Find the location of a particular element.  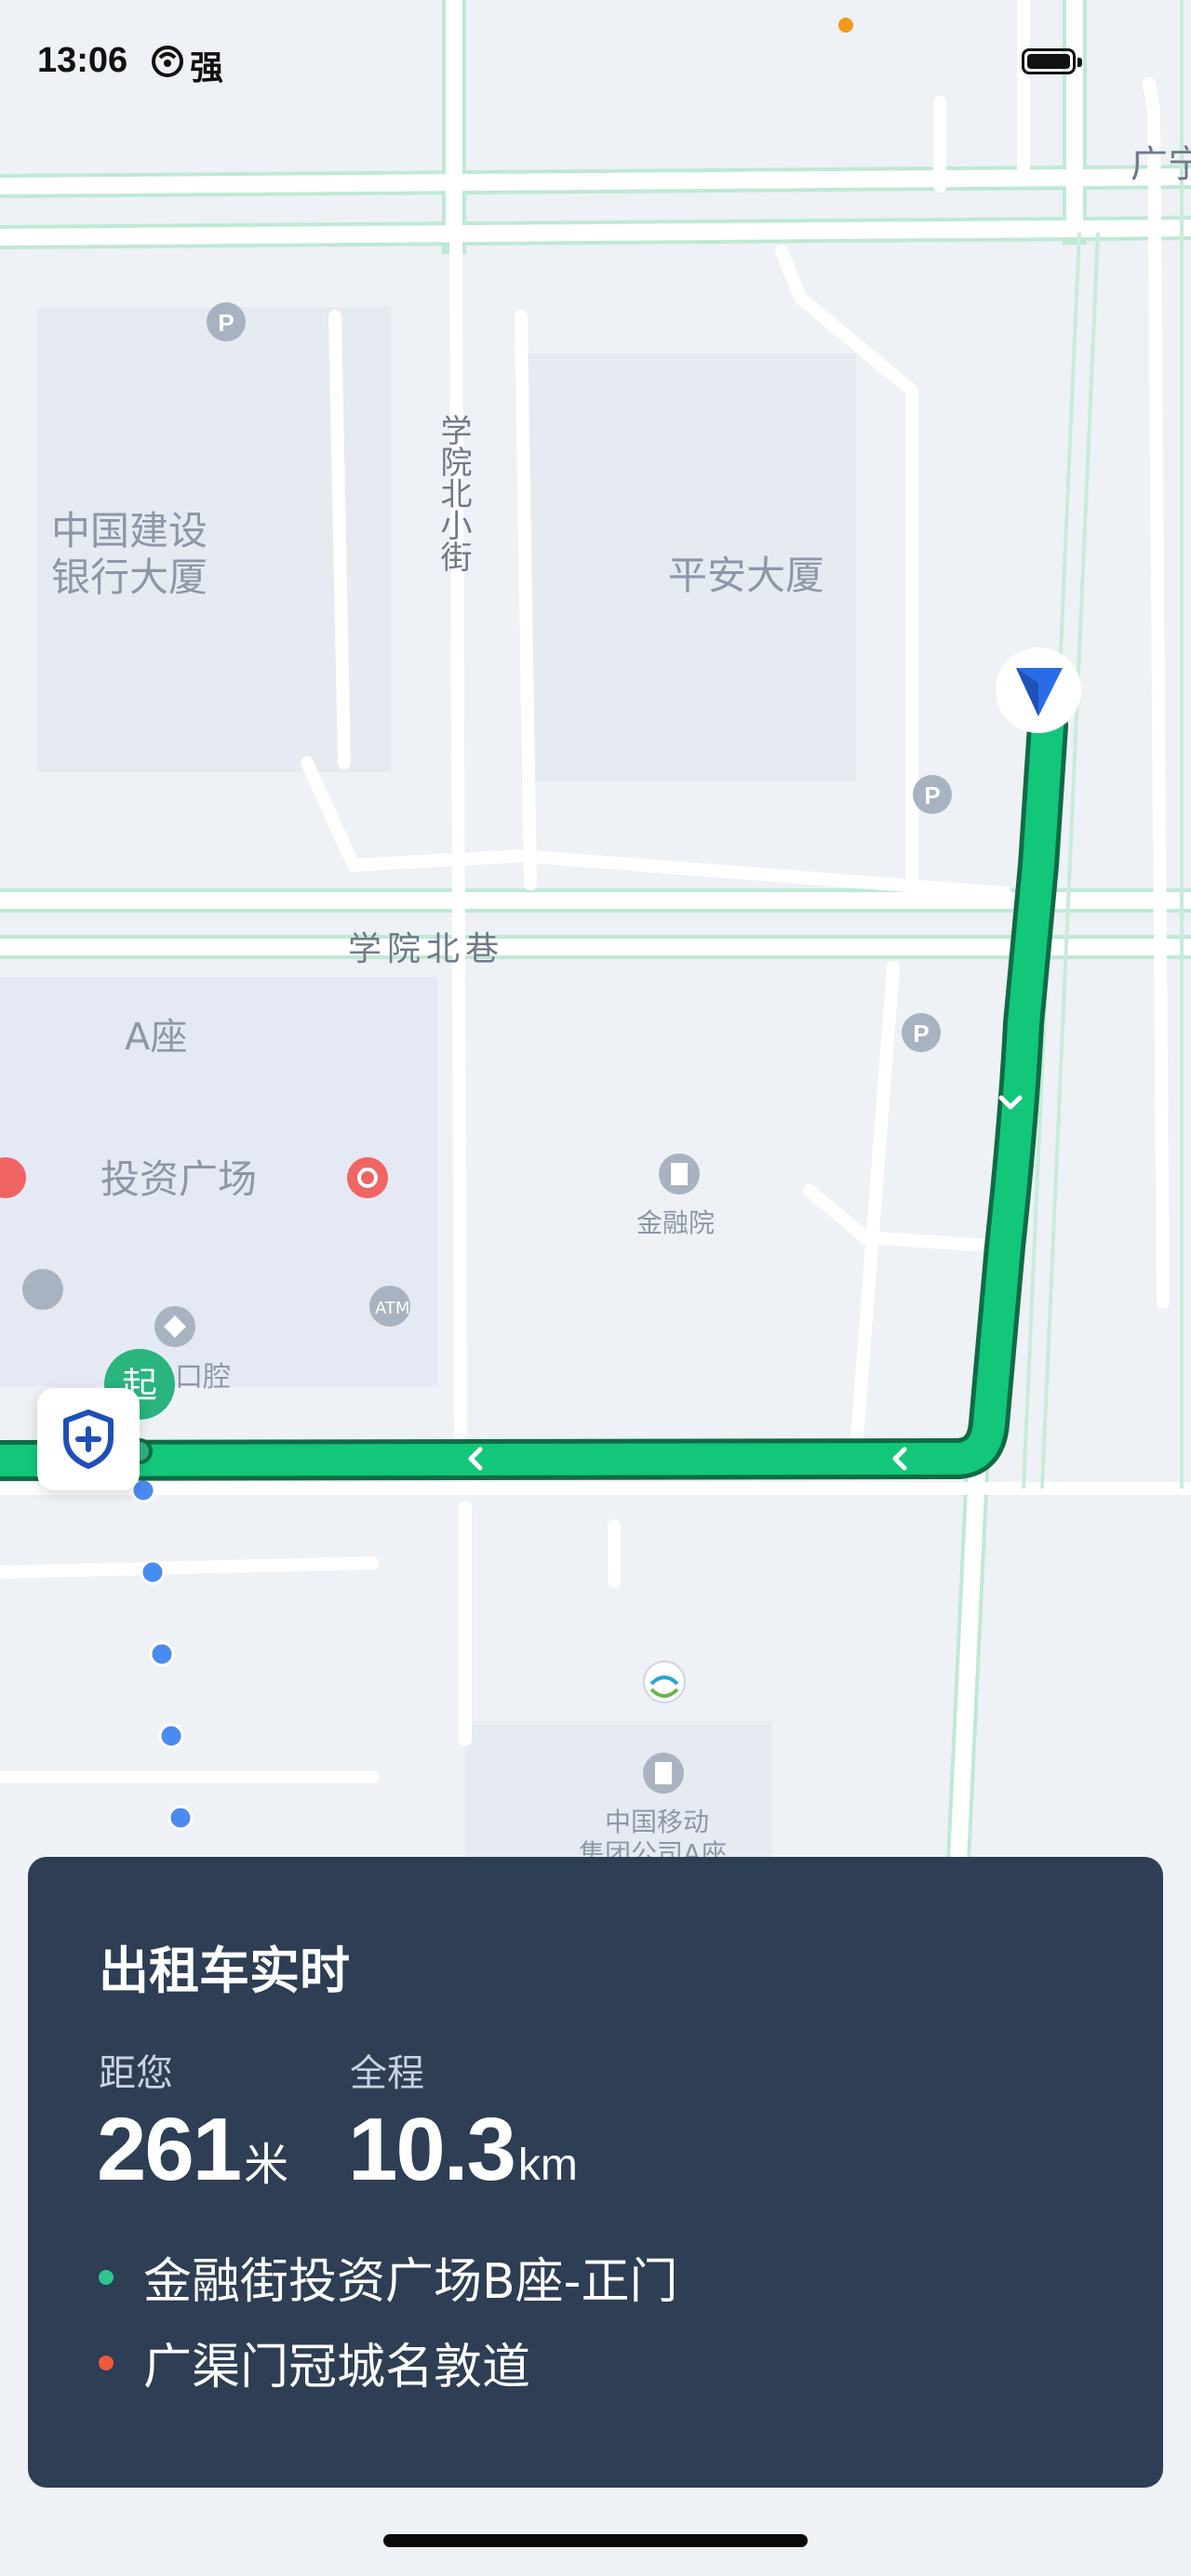

destination-dot-icon is located at coordinates (106, 2362).